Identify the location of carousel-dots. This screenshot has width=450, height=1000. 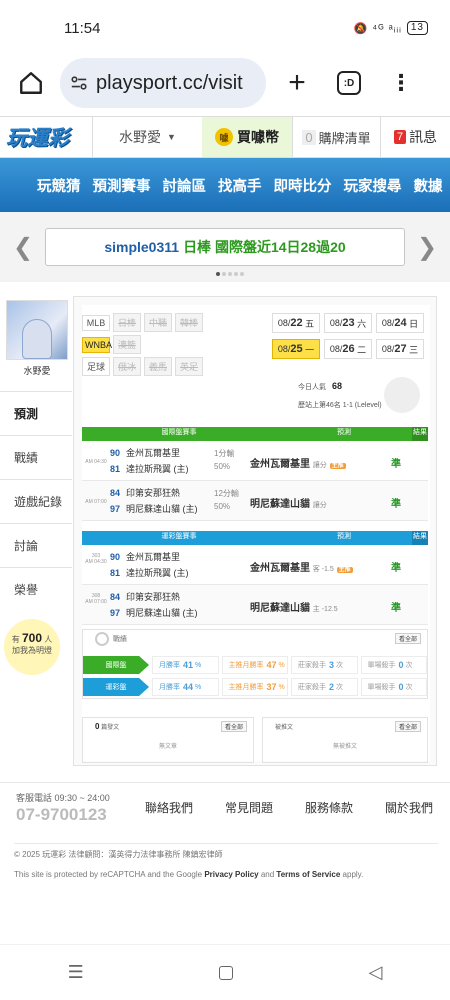
(230, 274).